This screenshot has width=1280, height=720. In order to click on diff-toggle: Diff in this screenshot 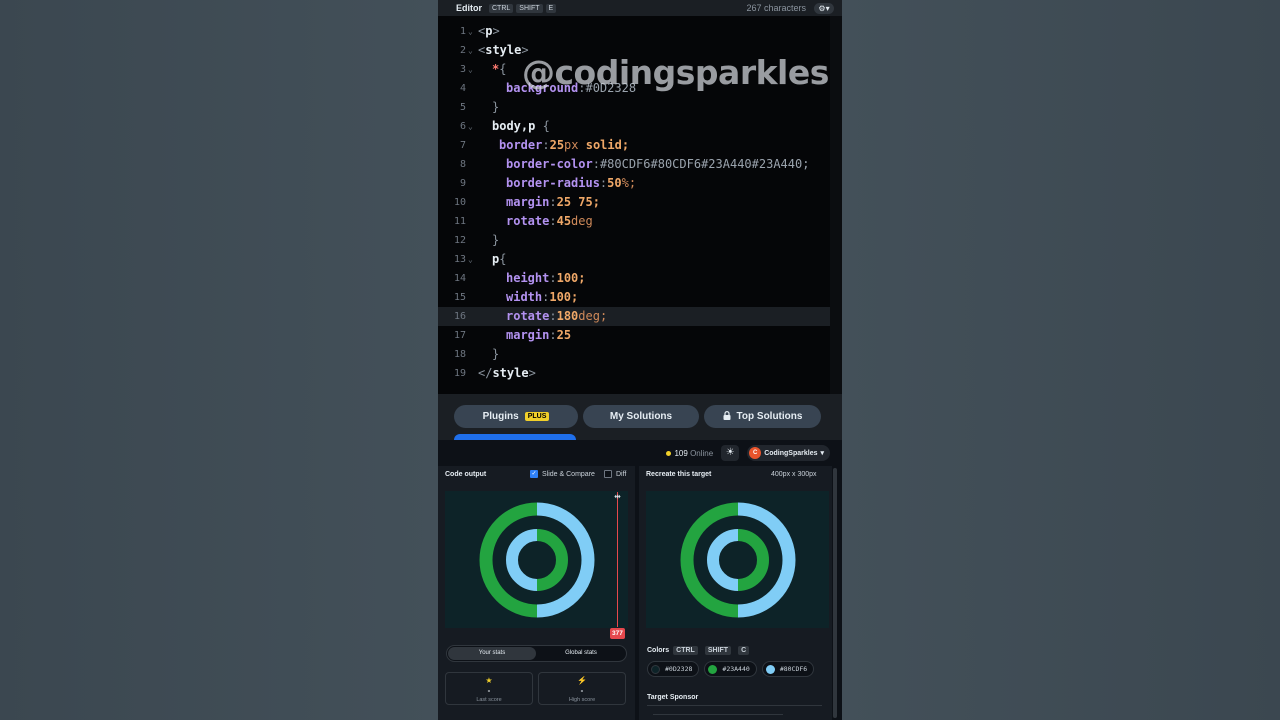, I will do `click(615, 474)`.